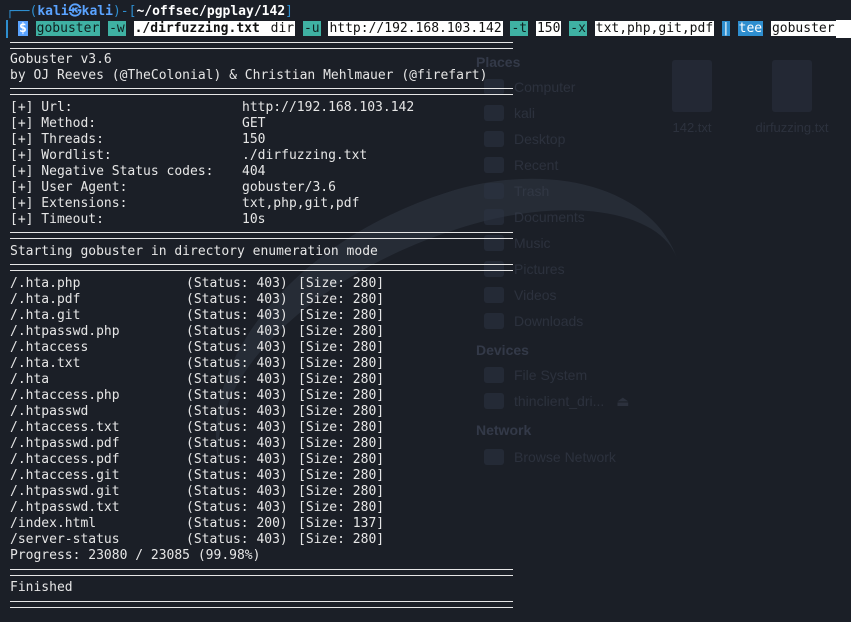 The image size is (851, 622). I want to click on cmd-flag-w: -w, so click(117, 28).